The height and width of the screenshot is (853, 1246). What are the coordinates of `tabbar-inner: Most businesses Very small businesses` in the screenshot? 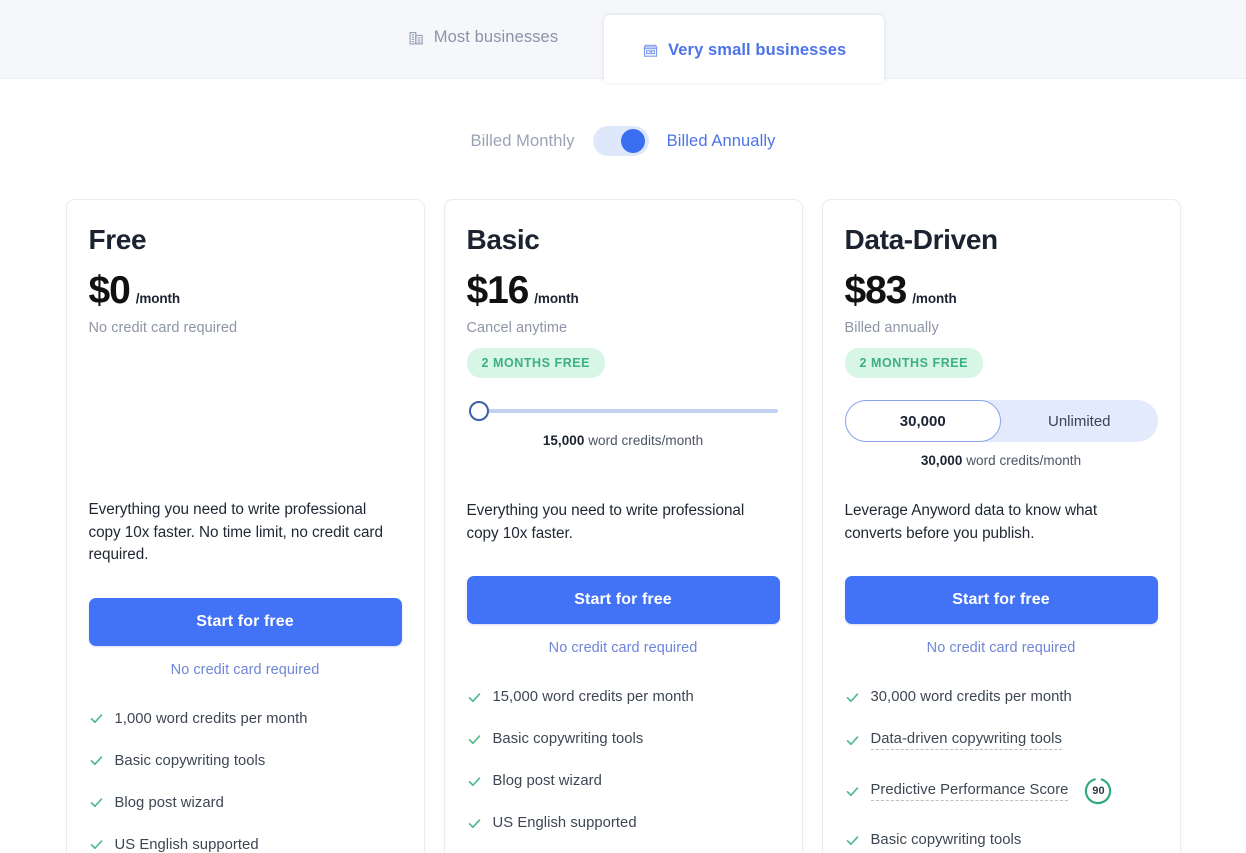 It's located at (623, 41).